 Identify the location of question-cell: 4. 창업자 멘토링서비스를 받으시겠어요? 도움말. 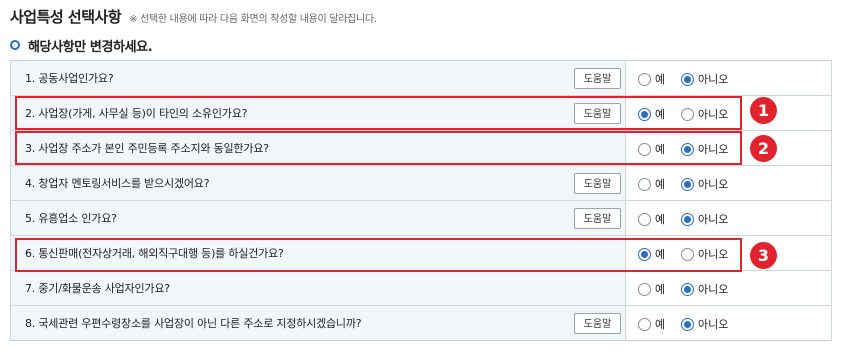
(318, 183).